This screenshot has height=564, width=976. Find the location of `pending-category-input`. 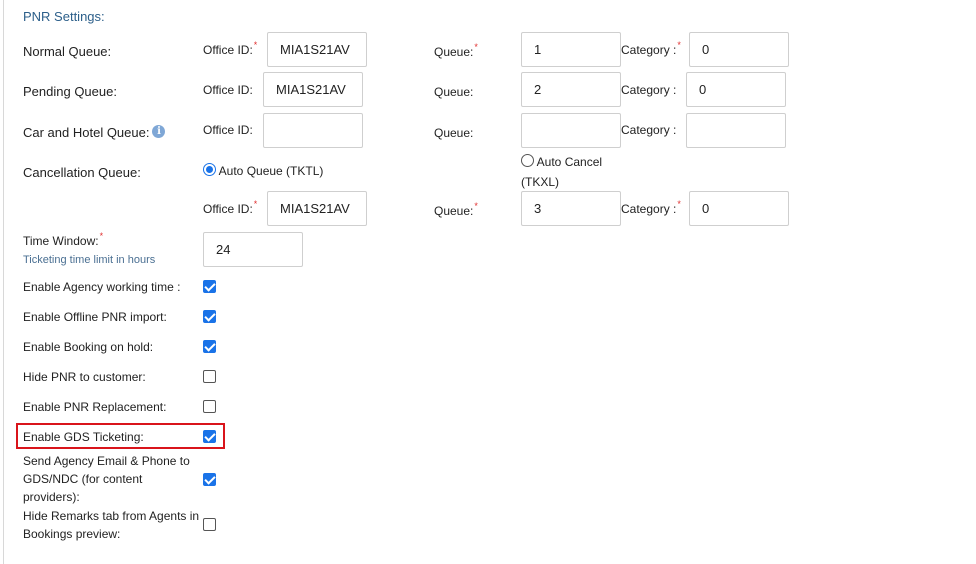

pending-category-input is located at coordinates (736, 89).